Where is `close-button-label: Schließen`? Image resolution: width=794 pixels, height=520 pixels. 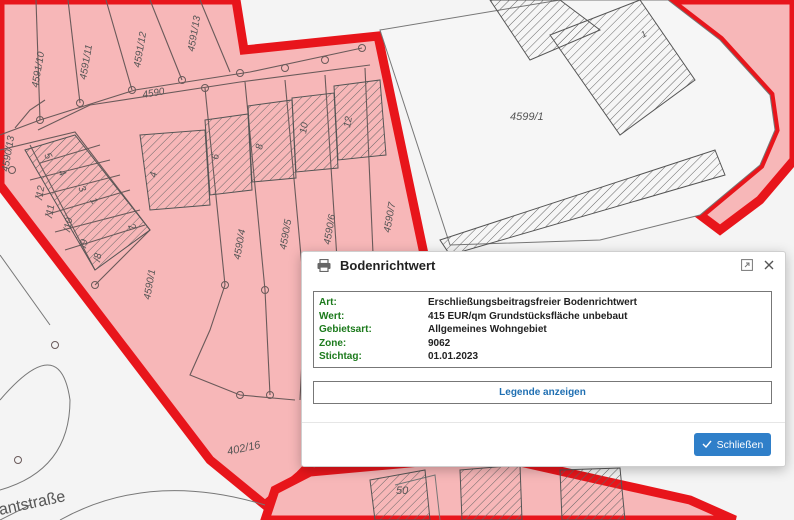
close-button-label: Schließen is located at coordinates (740, 444).